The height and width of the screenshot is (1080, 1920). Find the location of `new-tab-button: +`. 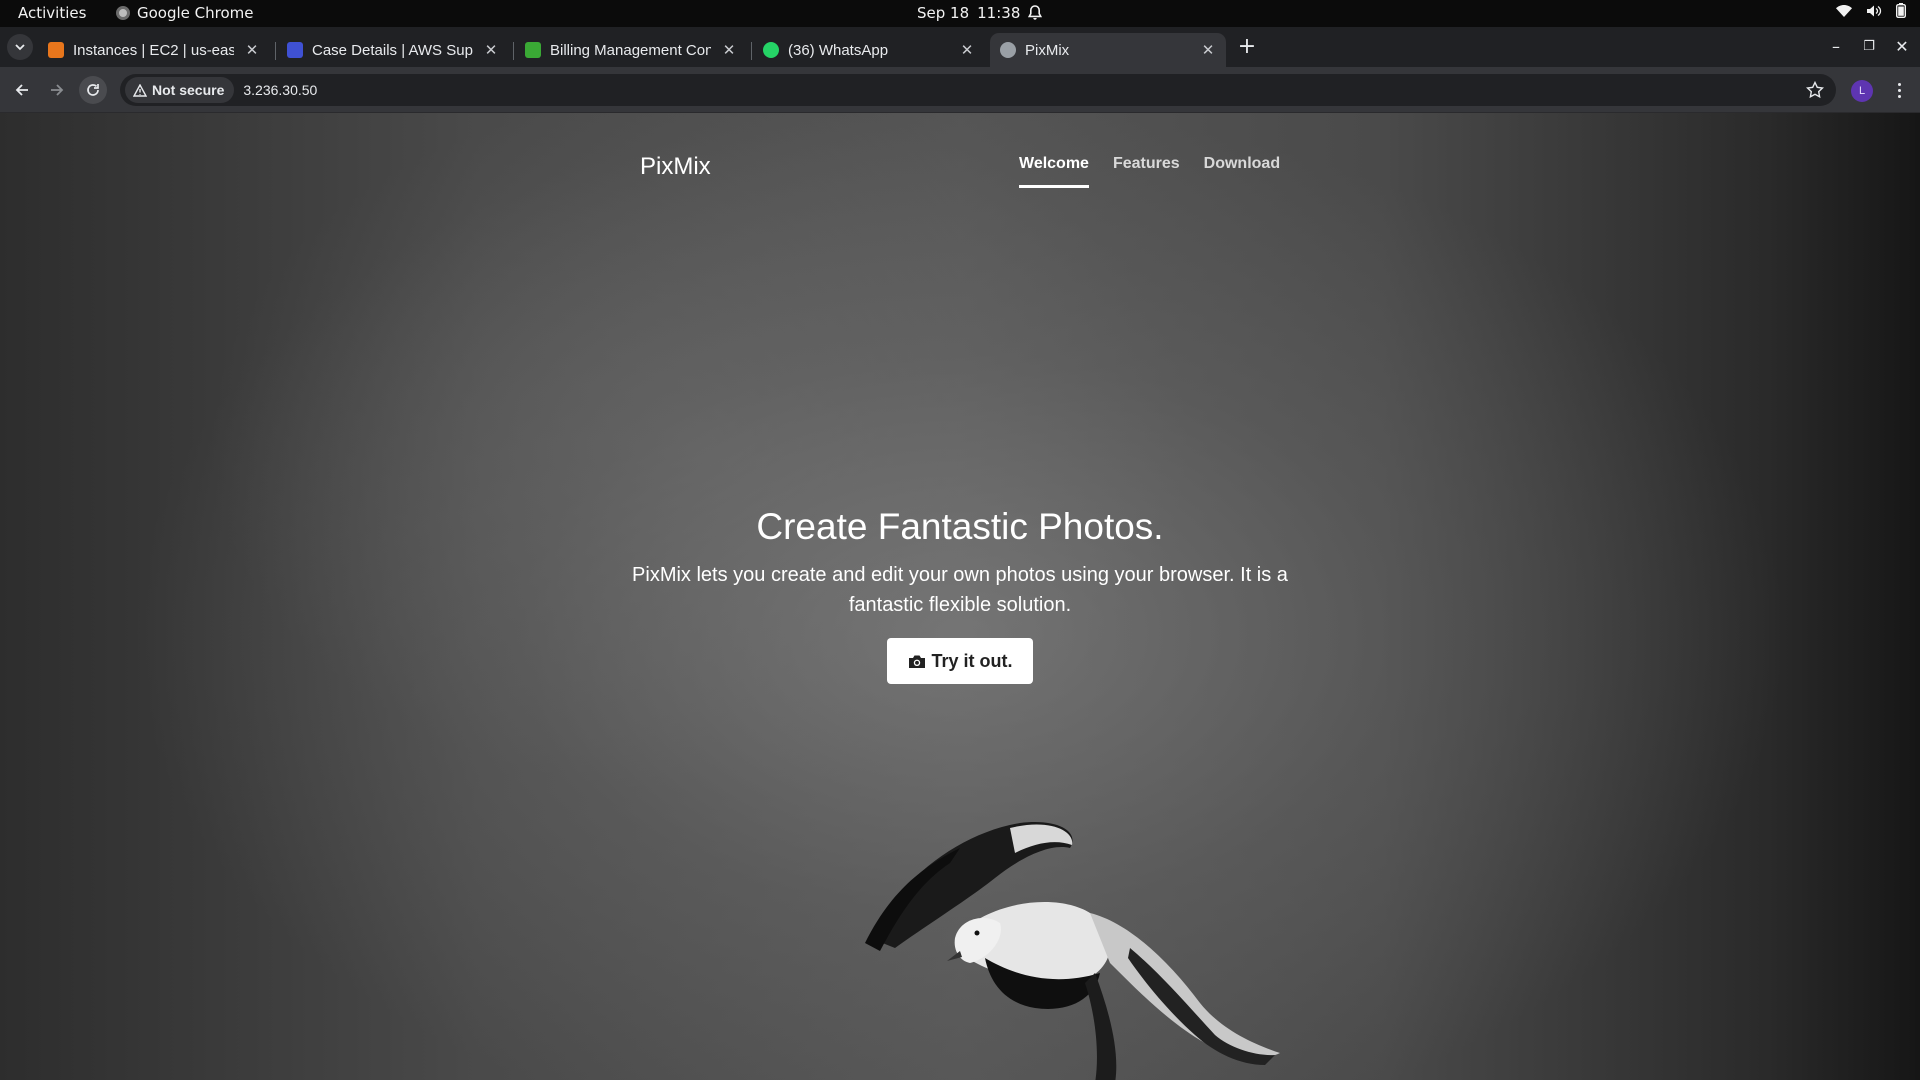

new-tab-button: + is located at coordinates (1247, 47).